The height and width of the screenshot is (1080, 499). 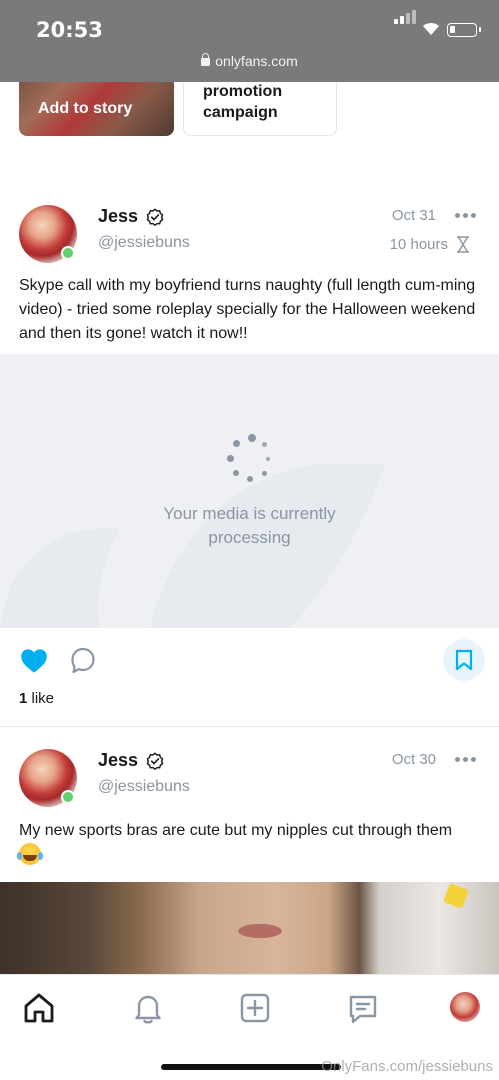 What do you see at coordinates (83, 661) in the screenshot?
I see `comment-icon` at bounding box center [83, 661].